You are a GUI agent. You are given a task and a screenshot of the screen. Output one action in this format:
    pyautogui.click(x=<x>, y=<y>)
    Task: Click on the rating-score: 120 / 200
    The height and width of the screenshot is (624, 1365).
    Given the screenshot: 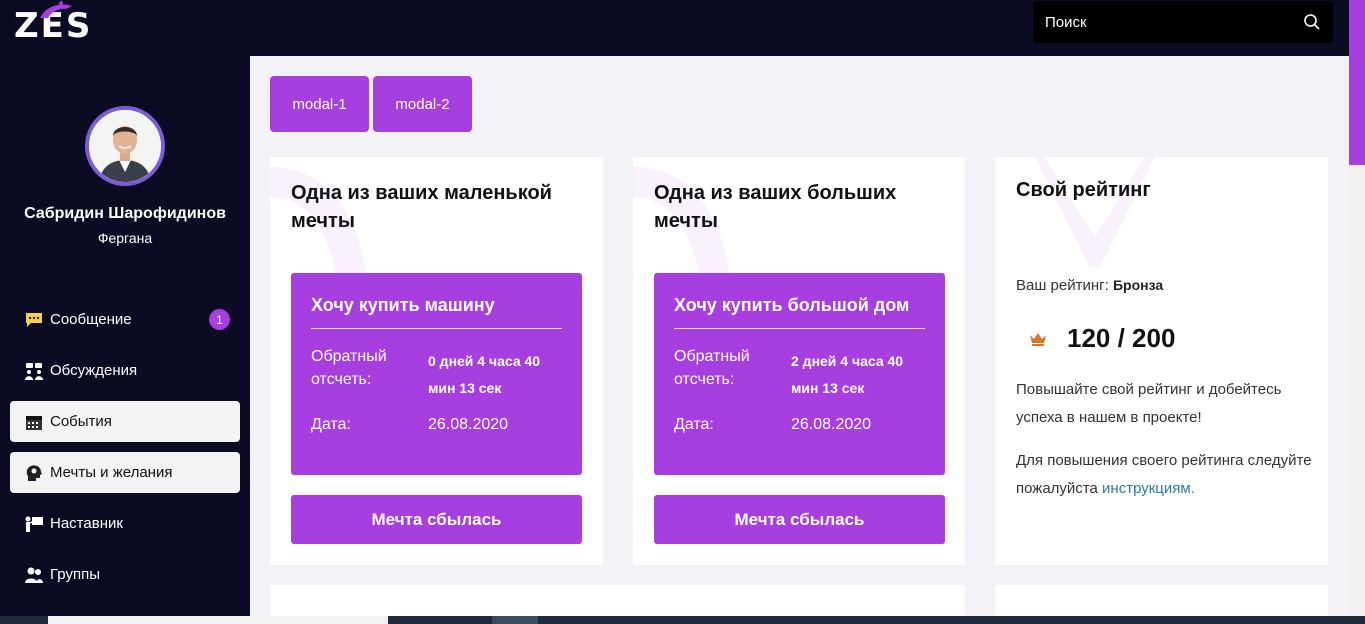 What is the action you would take?
    pyautogui.click(x=1102, y=338)
    